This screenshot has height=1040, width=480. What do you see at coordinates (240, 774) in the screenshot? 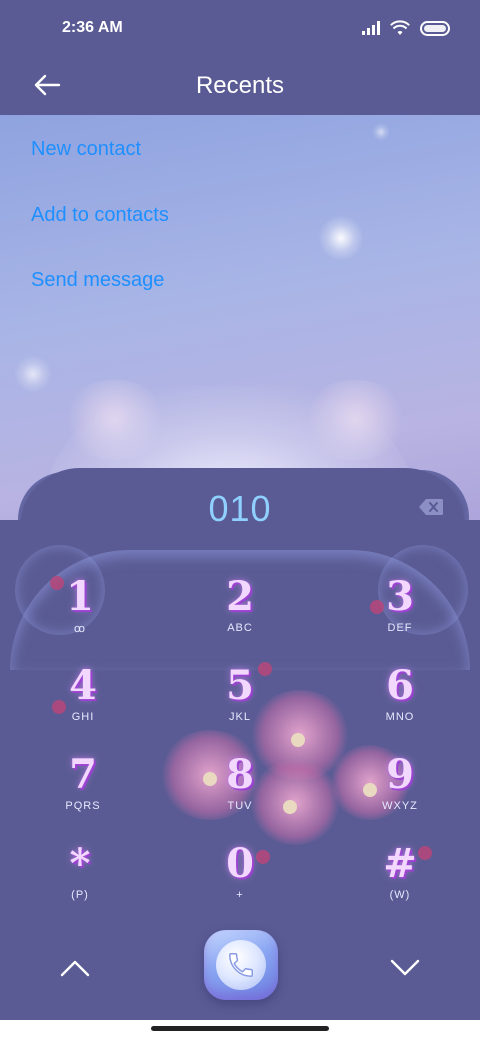
I see `key-digit: 8` at bounding box center [240, 774].